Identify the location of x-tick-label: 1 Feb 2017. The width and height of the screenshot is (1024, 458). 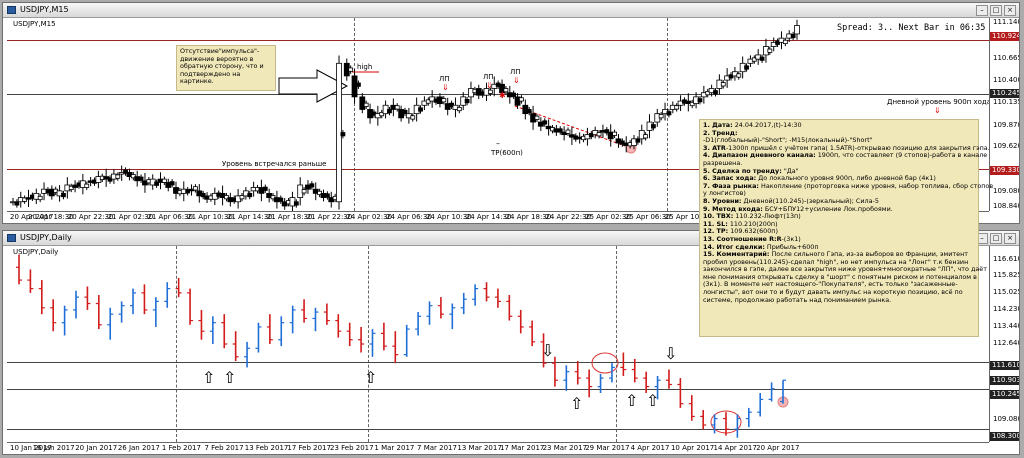
(181, 448).